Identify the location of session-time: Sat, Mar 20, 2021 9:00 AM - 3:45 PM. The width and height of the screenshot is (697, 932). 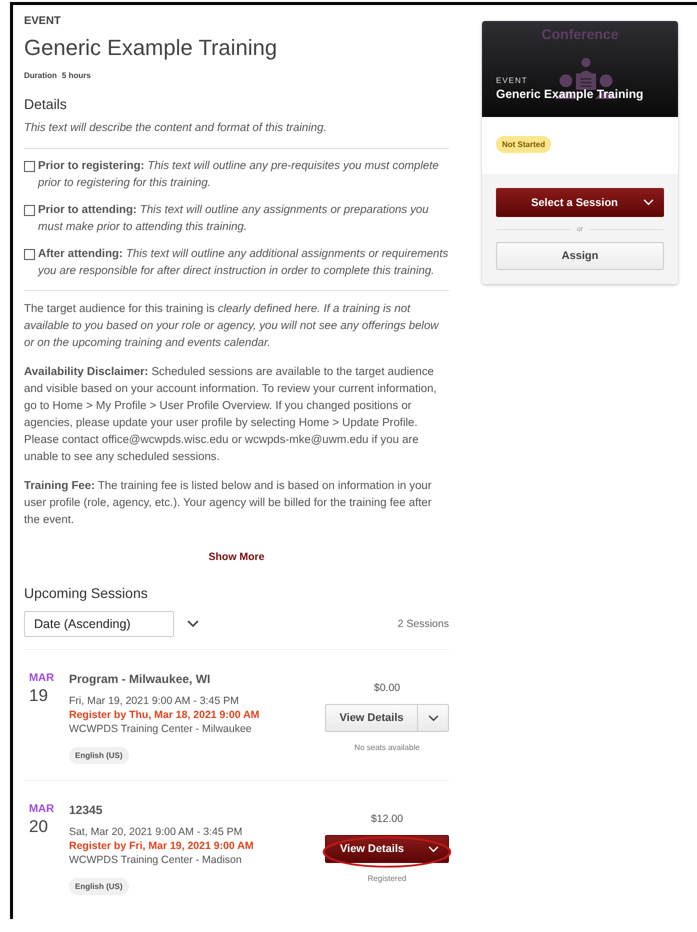
(156, 832).